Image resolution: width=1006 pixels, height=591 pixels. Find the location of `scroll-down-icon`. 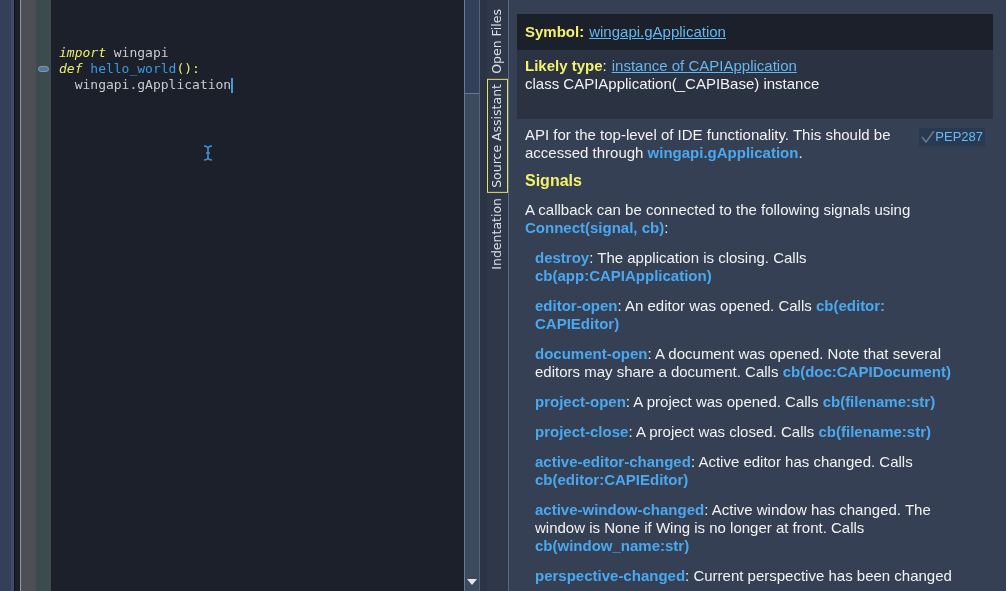

scroll-down-icon is located at coordinates (472, 582).